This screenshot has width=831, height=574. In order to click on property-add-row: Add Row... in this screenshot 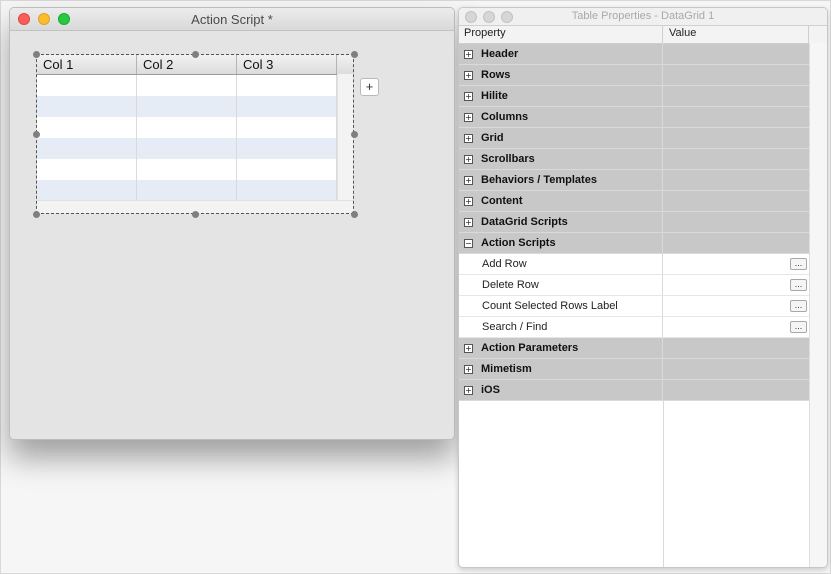, I will do `click(634, 264)`.